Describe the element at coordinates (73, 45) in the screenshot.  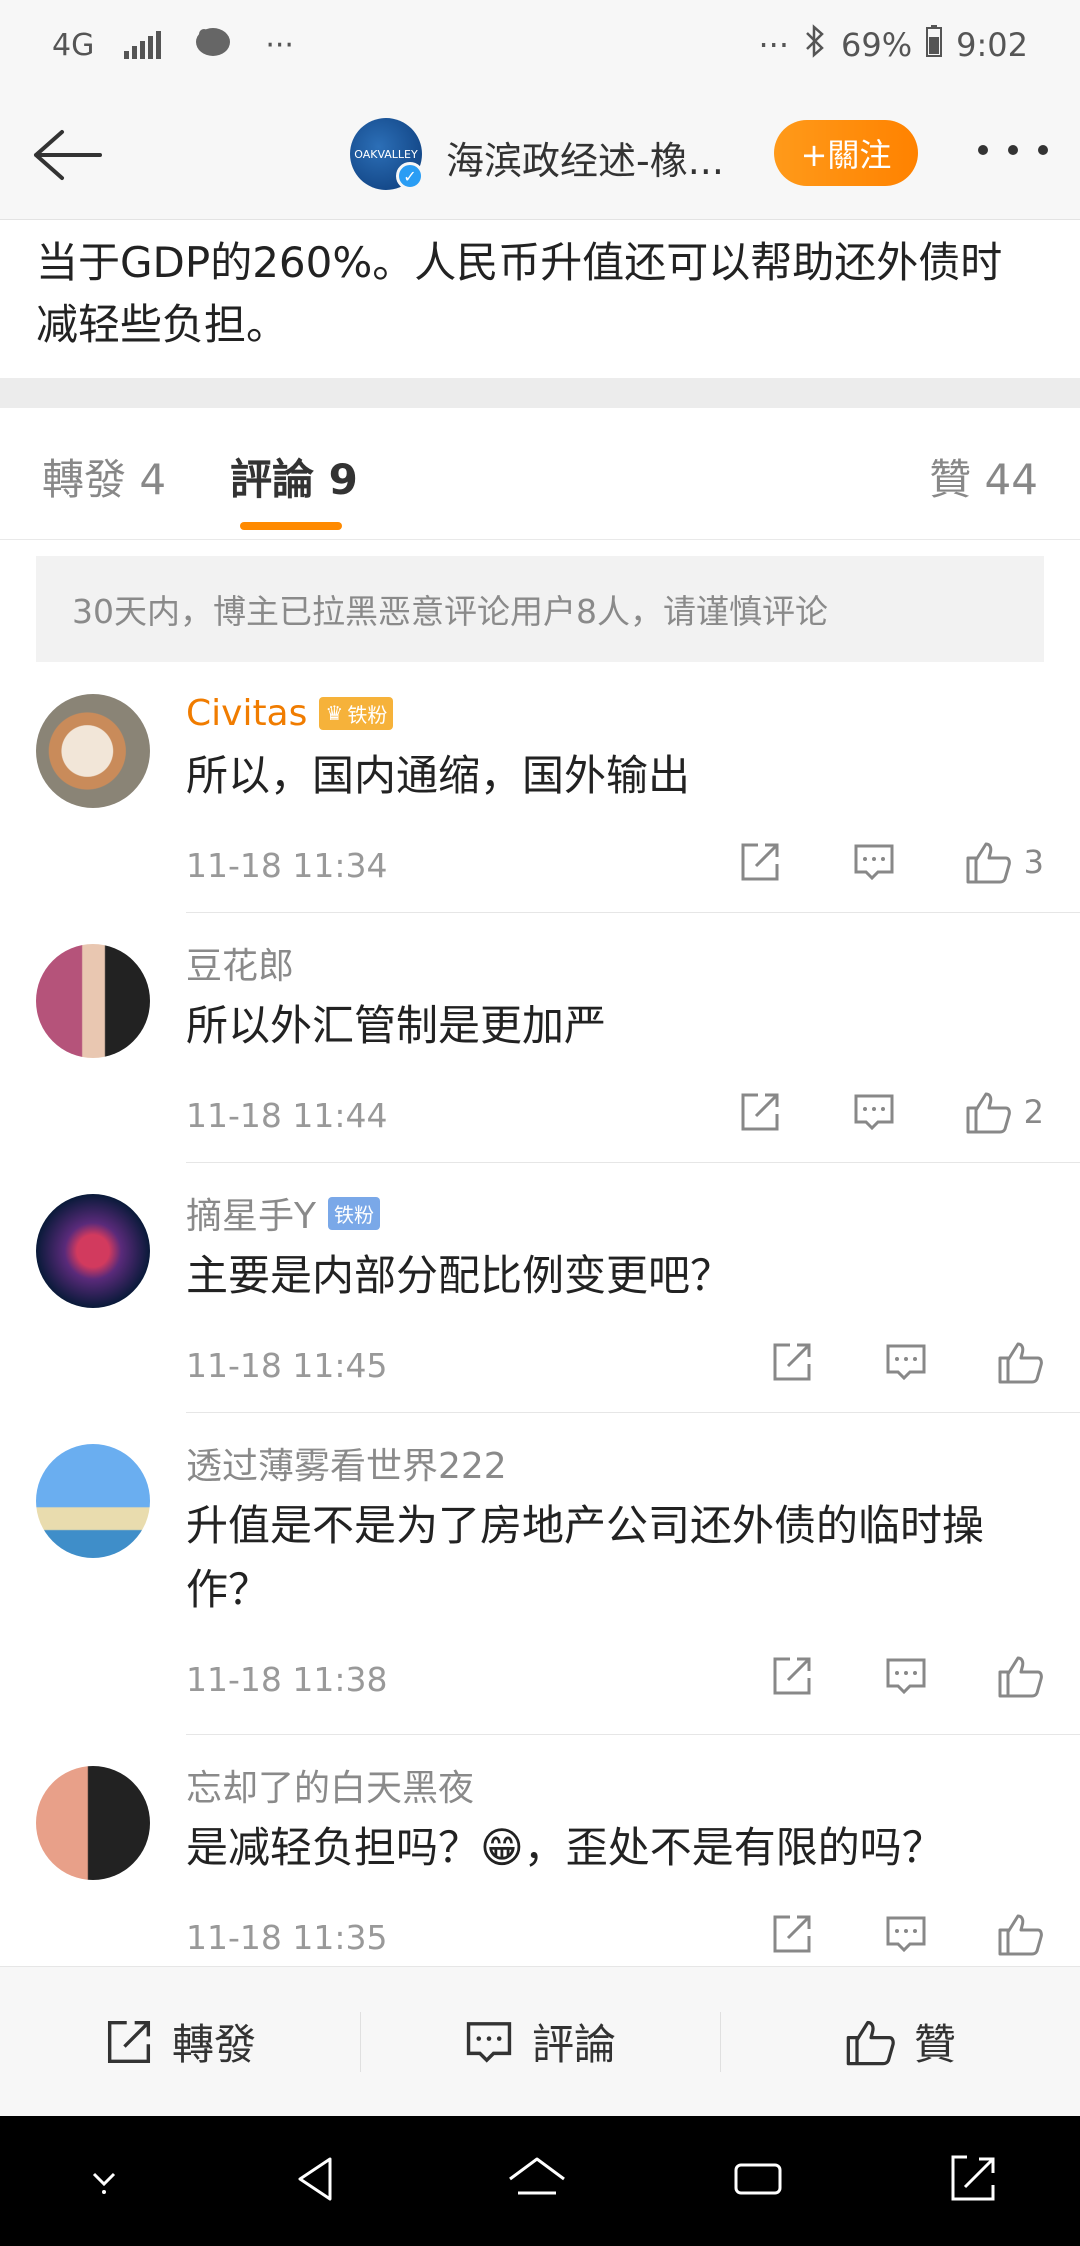
I see `network-type: 4G` at that location.